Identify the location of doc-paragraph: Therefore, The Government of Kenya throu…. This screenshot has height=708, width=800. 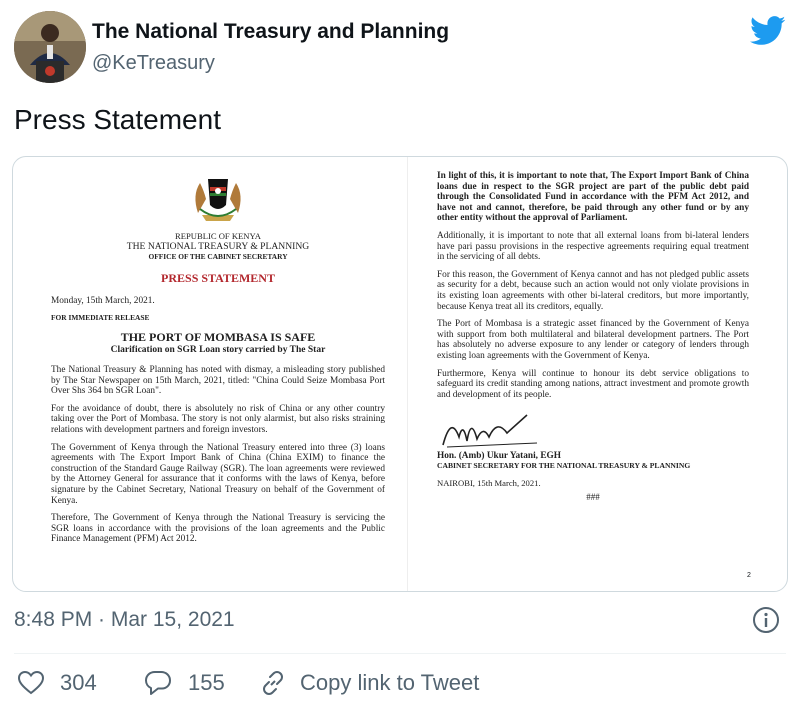
(218, 529).